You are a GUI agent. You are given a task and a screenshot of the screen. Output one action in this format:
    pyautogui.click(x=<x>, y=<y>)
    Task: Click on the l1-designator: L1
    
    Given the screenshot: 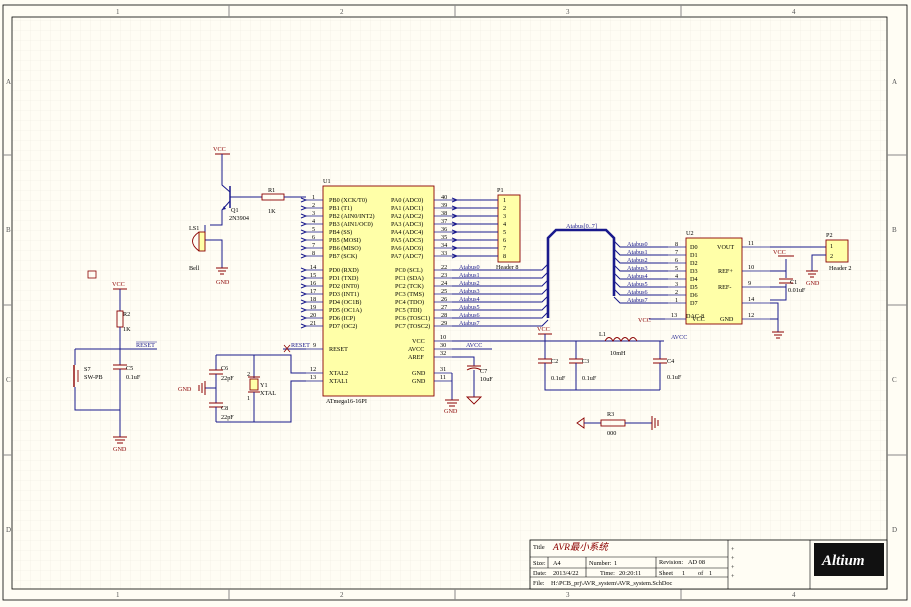 What is the action you would take?
    pyautogui.click(x=602, y=334)
    